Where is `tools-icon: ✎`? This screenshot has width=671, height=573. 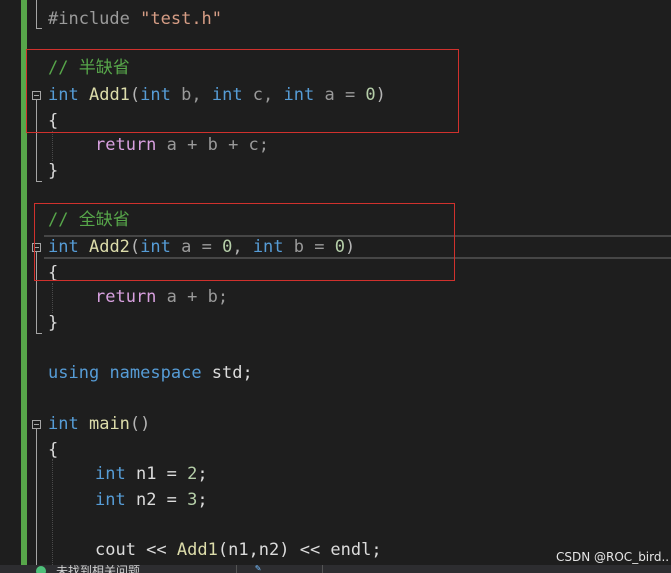 tools-icon: ✎ is located at coordinates (262, 569).